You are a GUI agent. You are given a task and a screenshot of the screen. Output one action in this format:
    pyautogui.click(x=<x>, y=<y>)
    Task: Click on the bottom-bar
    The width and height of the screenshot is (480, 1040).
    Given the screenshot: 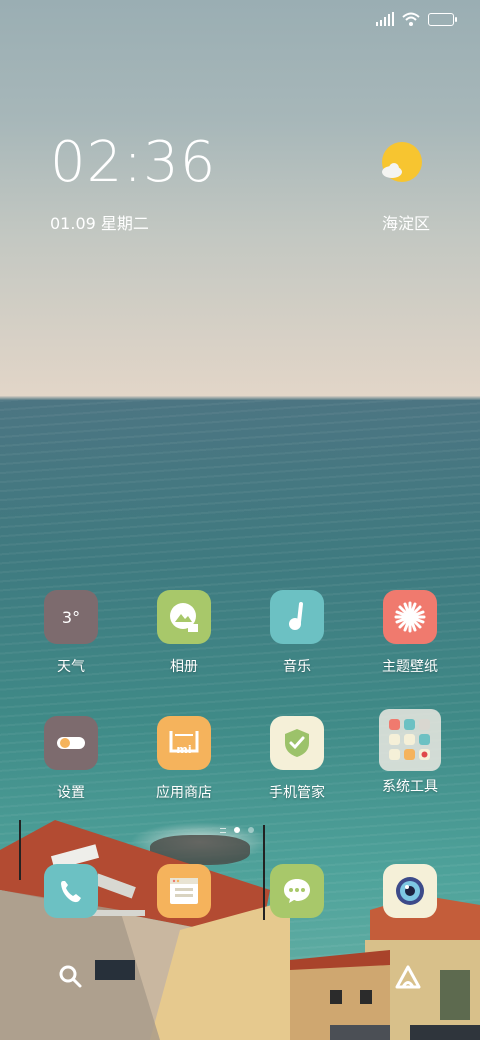 What is the action you would take?
    pyautogui.click(x=240, y=976)
    